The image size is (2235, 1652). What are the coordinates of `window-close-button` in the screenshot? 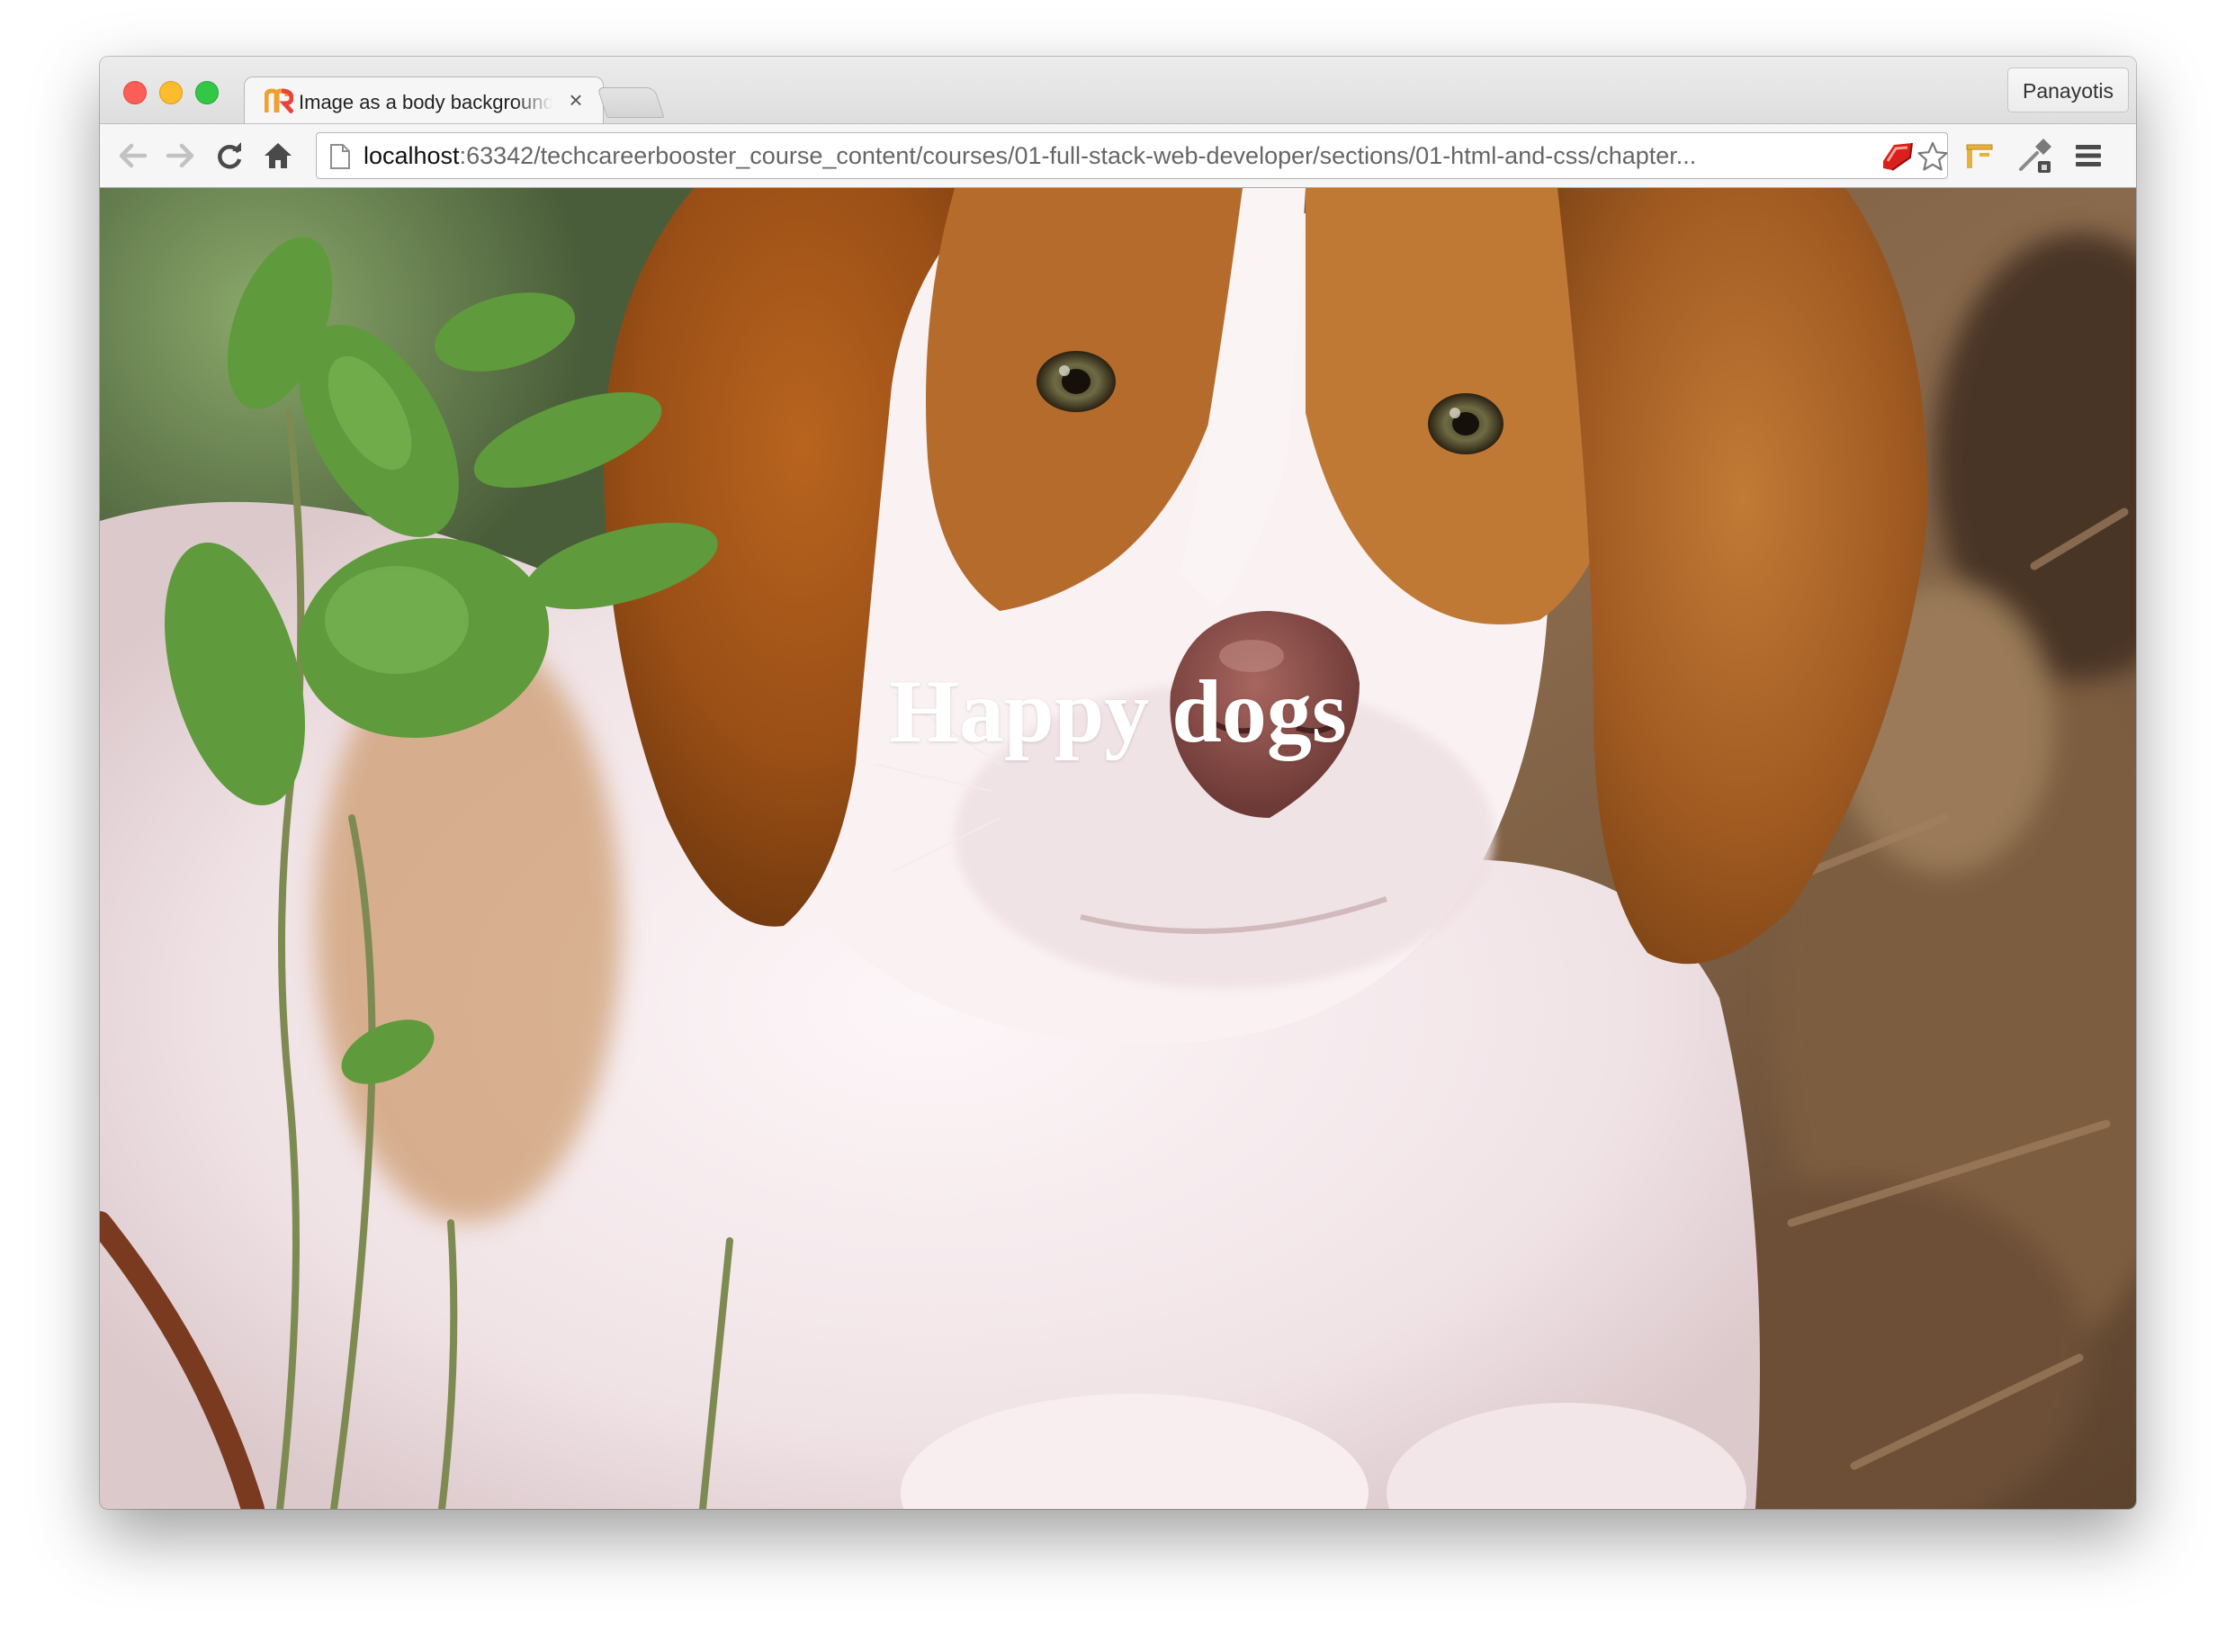 It's located at (135, 92).